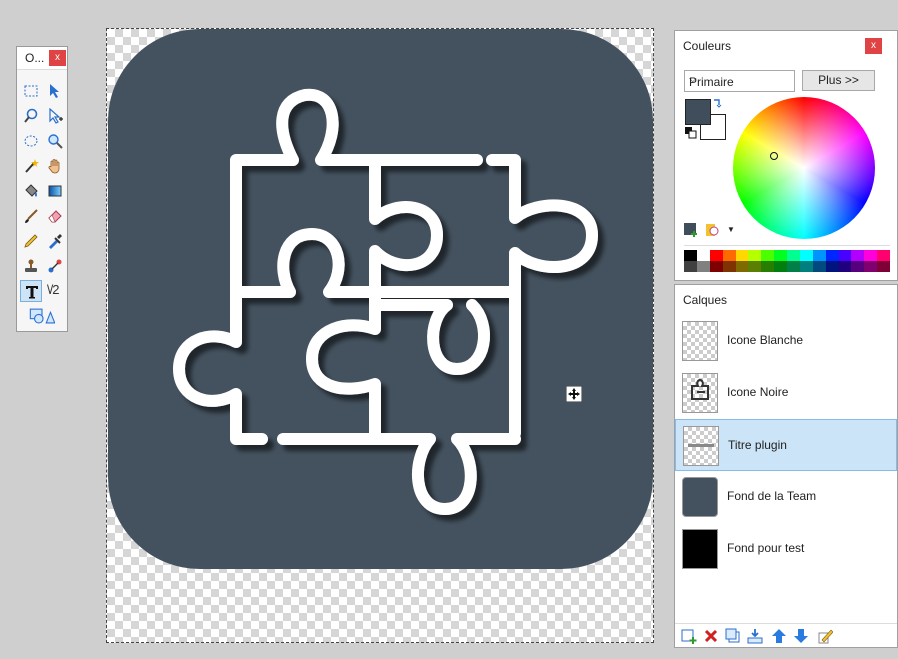 This screenshot has width=898, height=659. I want to click on clone-stamp-tool, so click(31, 266).